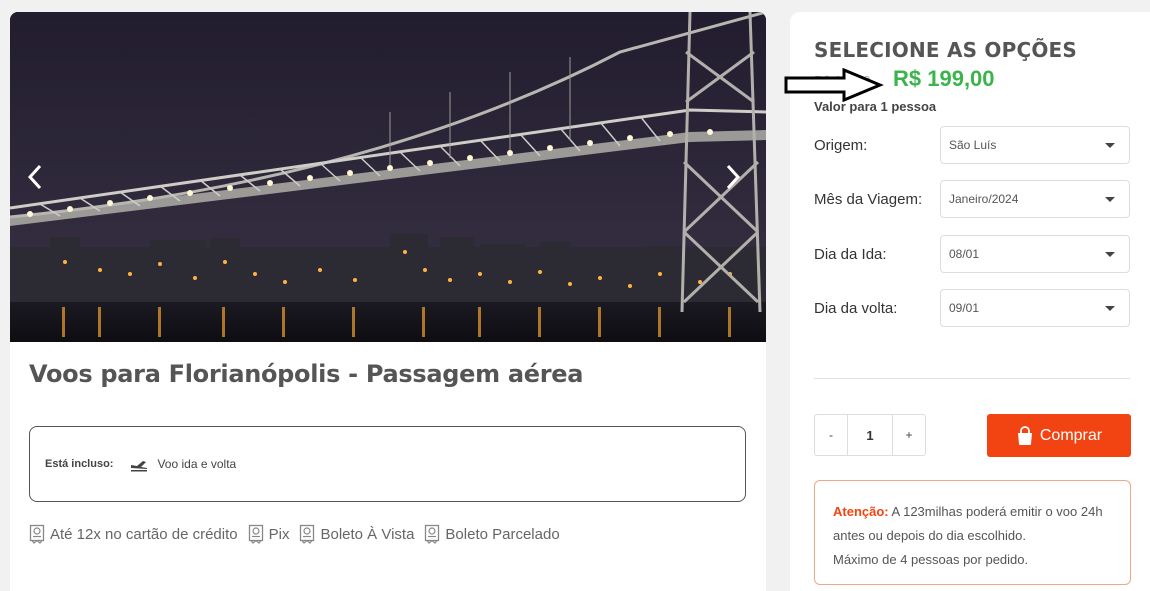 The height and width of the screenshot is (591, 1150). What do you see at coordinates (387, 464) in the screenshot?
I see `included-box: Está incluso: Voo ida e volta` at bounding box center [387, 464].